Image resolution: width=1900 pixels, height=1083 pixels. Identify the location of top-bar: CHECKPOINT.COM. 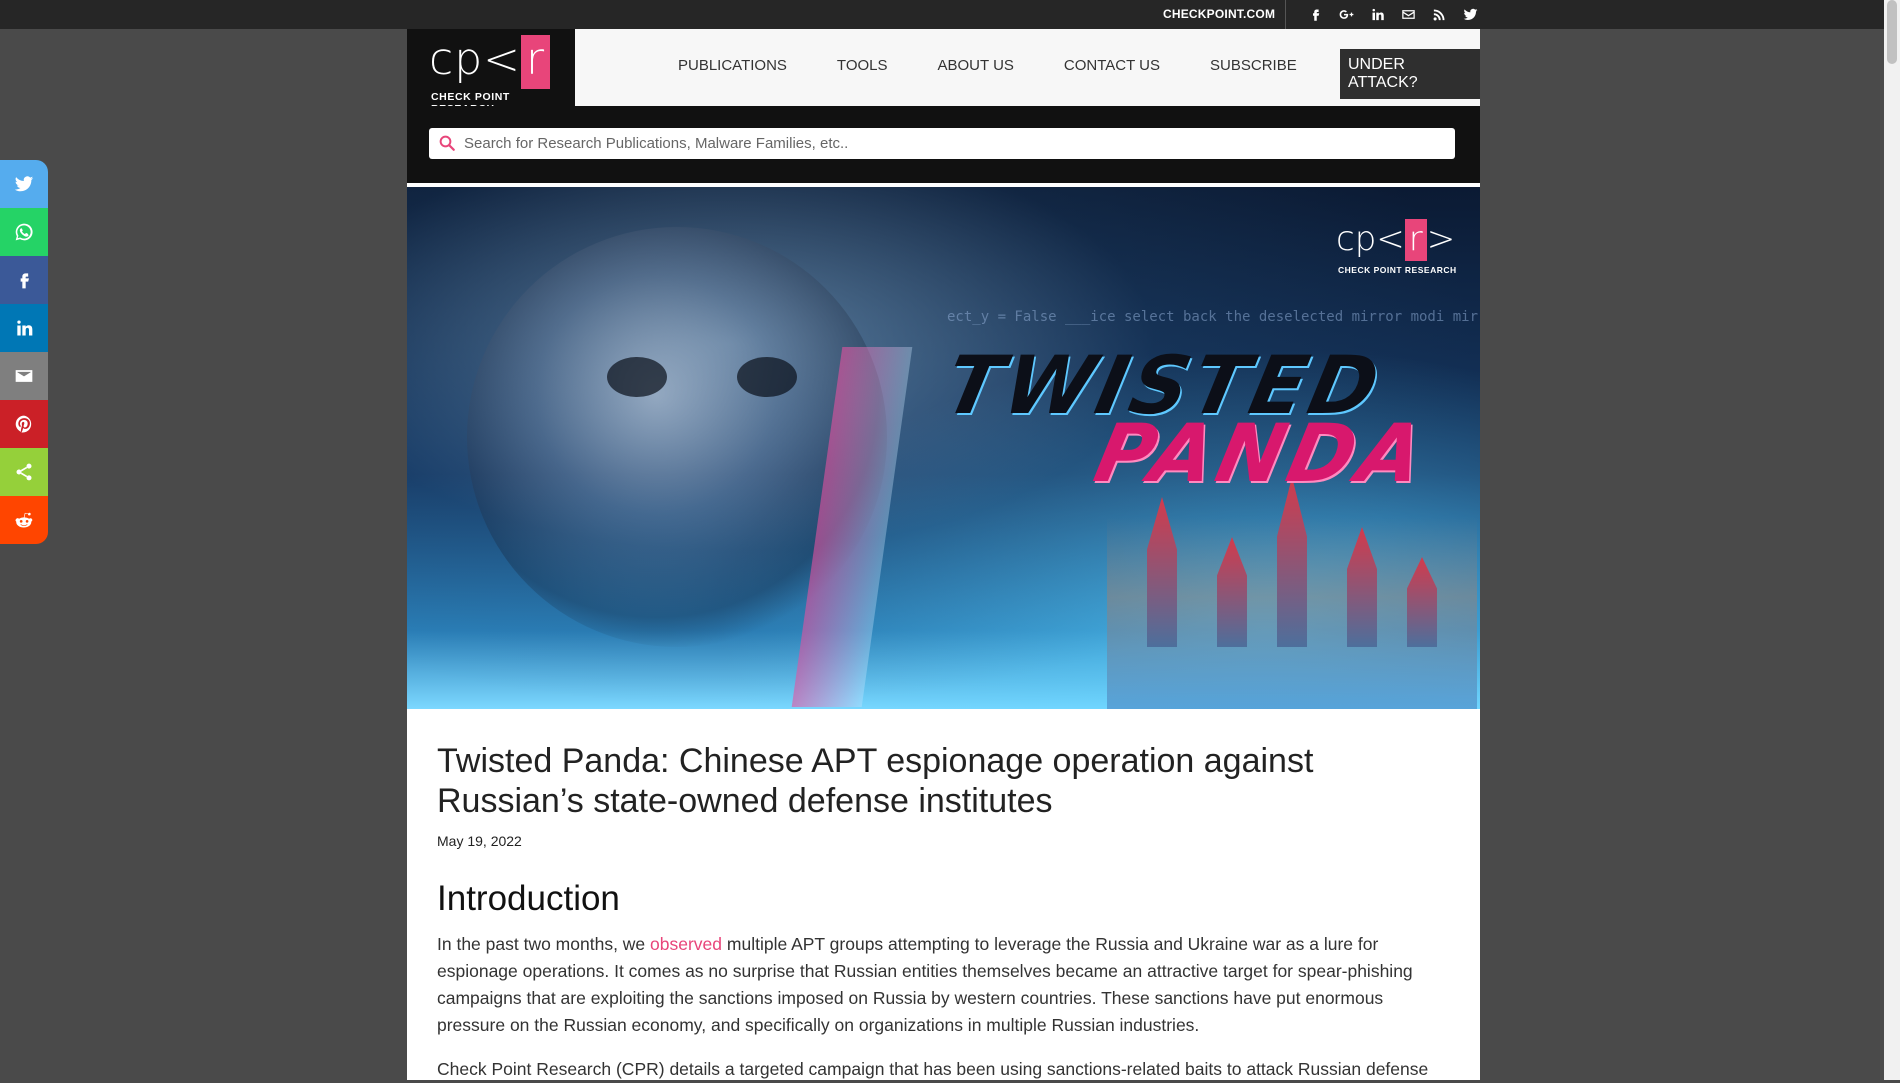
(950, 14).